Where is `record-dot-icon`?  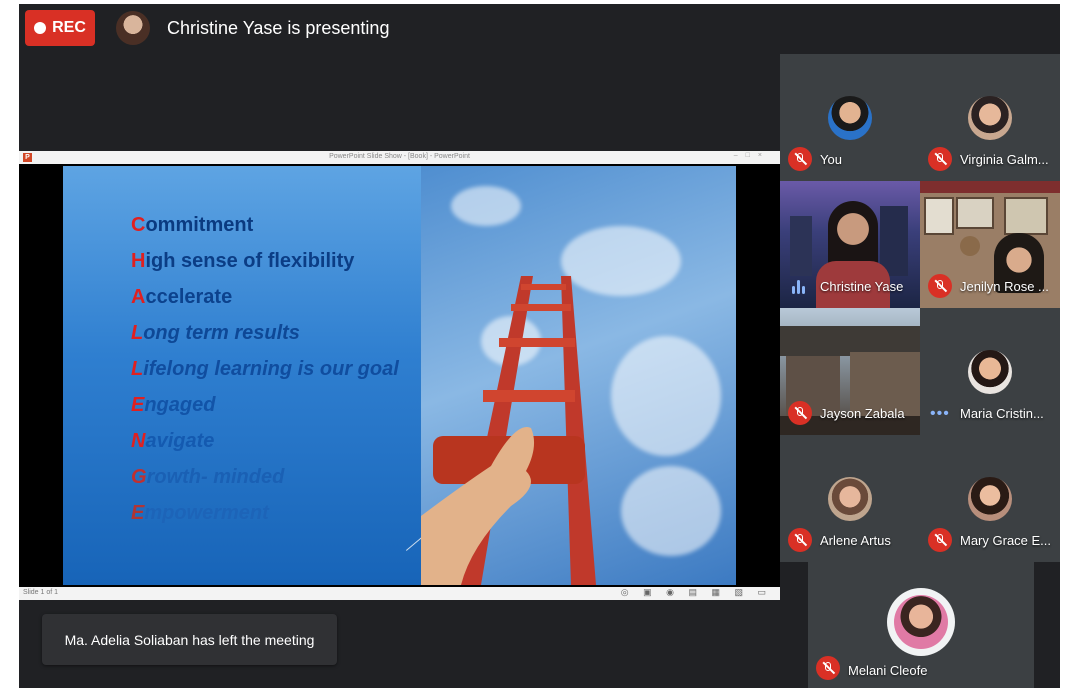
record-dot-icon is located at coordinates (40, 28).